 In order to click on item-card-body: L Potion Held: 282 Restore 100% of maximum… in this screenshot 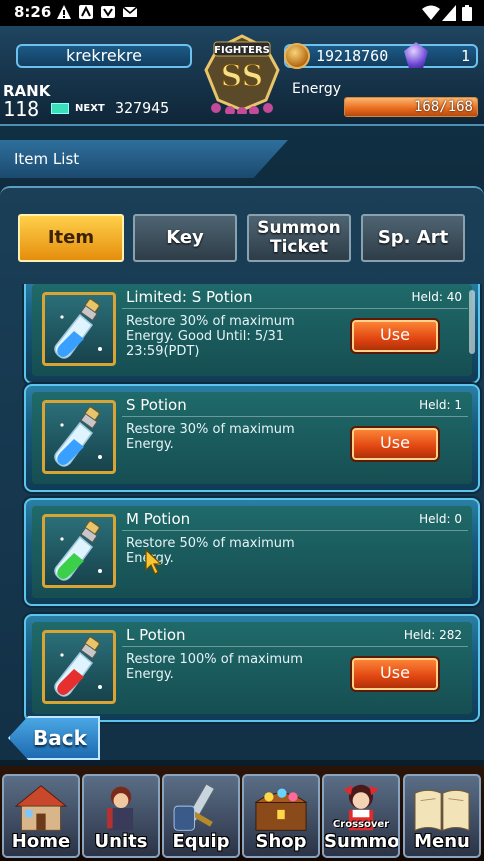, I will do `click(252, 668)`.